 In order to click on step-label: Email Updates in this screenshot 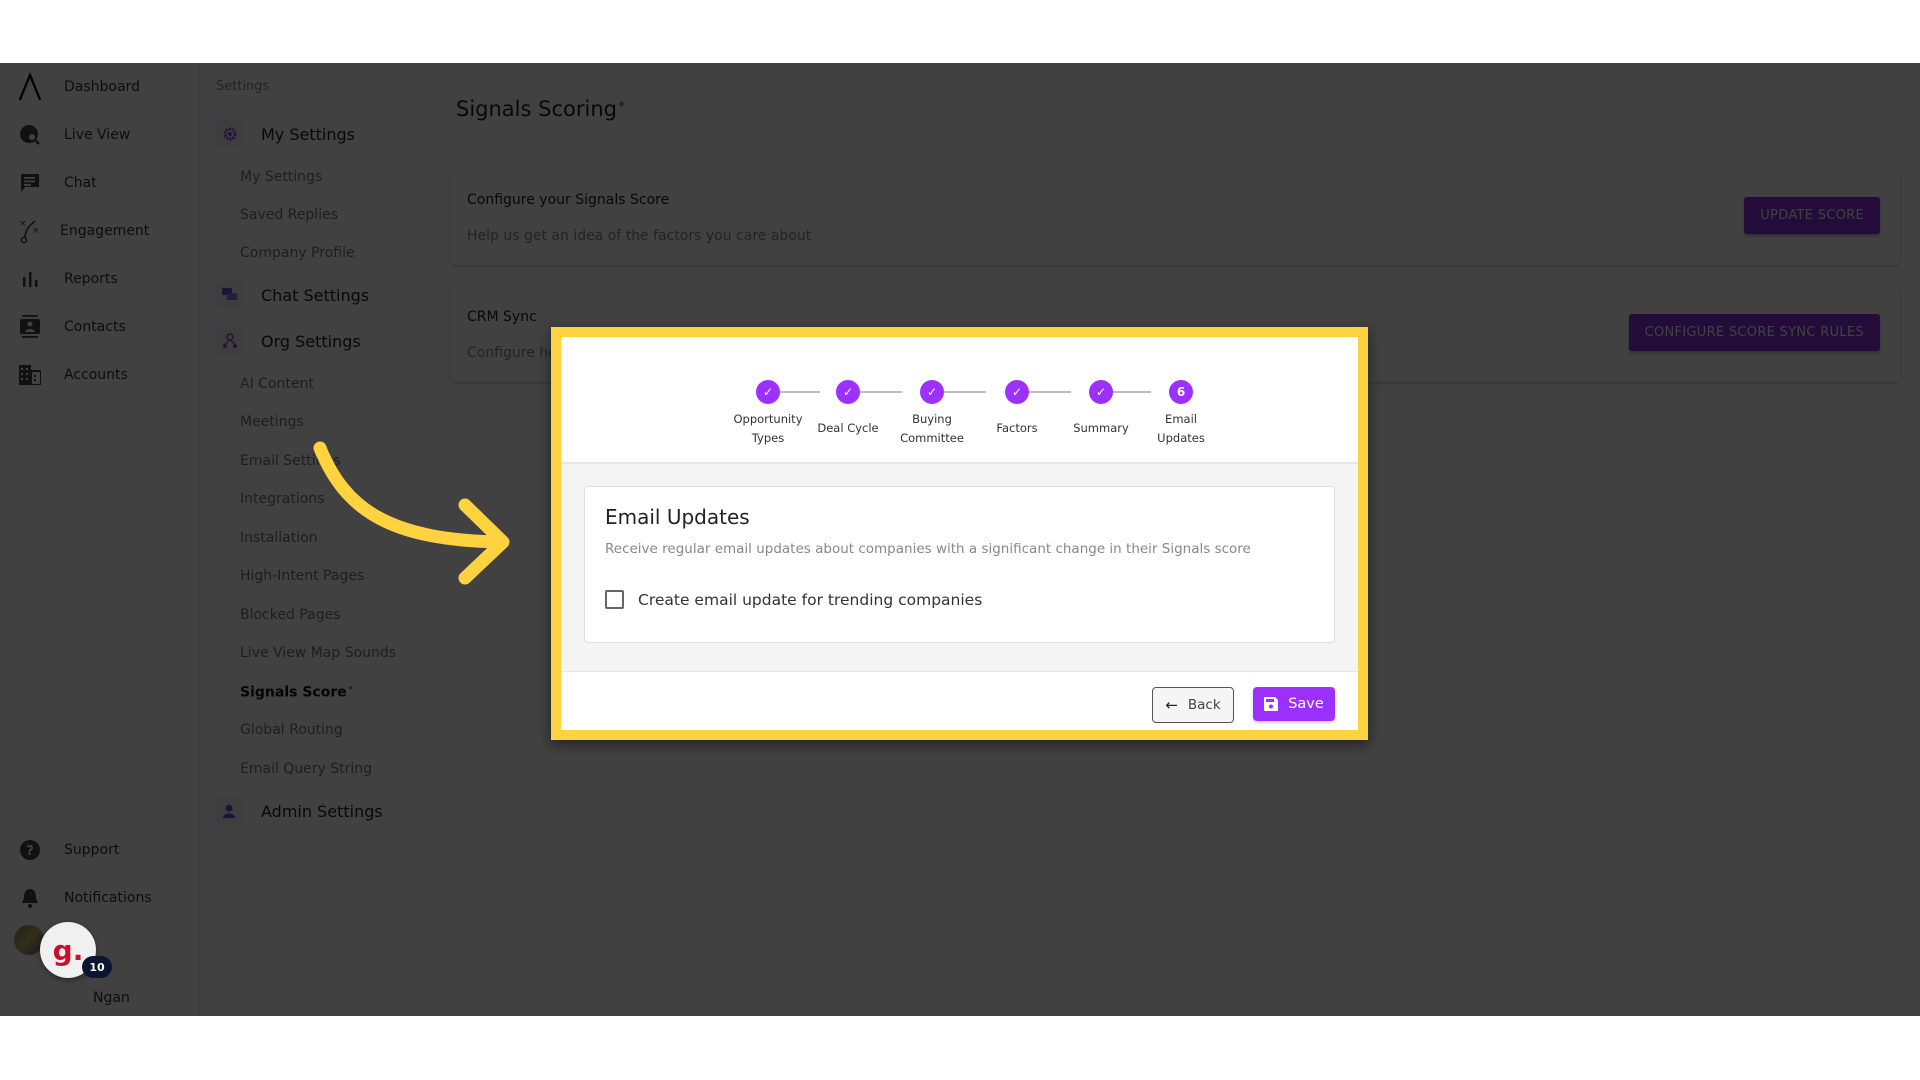, I will do `click(1181, 428)`.